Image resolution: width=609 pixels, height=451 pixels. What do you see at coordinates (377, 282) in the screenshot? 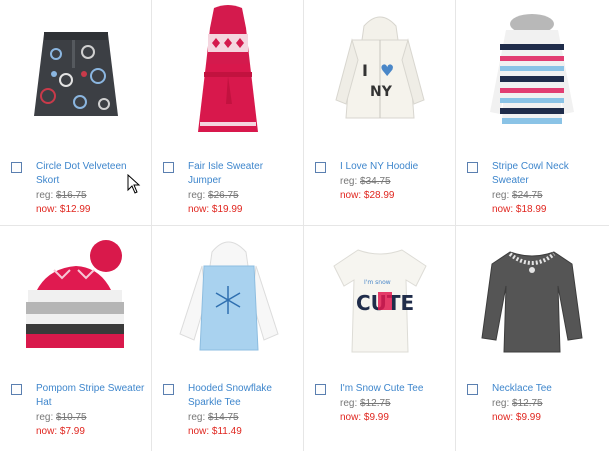
I see `svg-text: I'm snow` at bounding box center [377, 282].